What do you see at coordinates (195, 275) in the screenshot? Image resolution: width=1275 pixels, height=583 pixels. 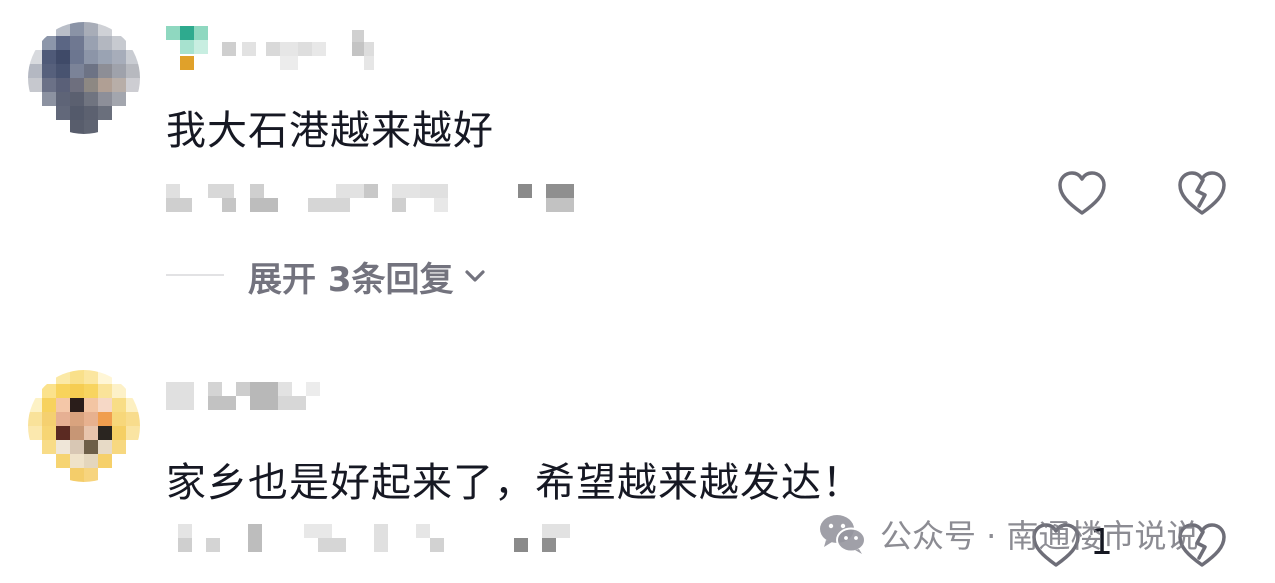 I see `divider` at bounding box center [195, 275].